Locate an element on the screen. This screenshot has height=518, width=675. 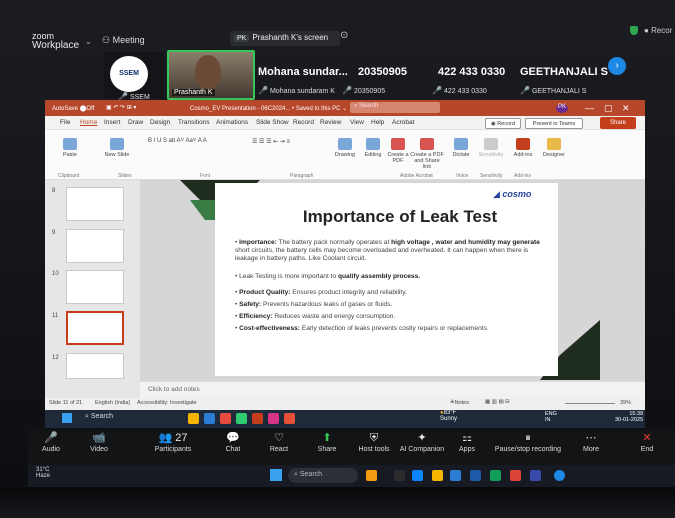
shield-icon: ⛨ is located at coordinates (374, 438).